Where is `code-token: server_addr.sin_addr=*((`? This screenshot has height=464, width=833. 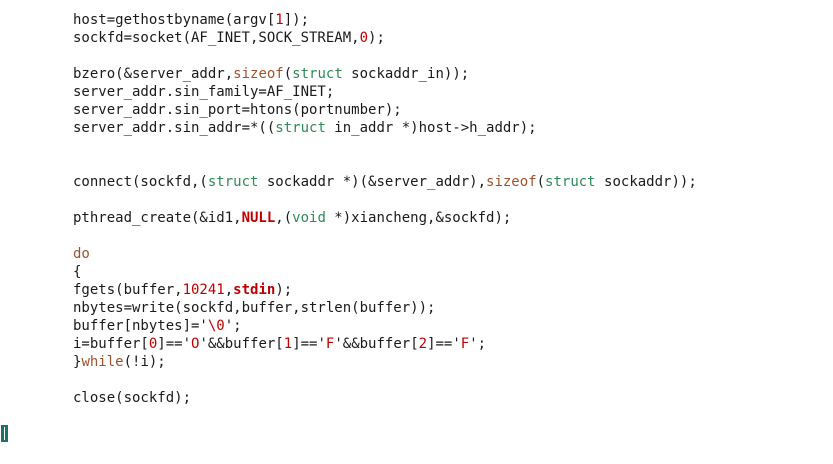
code-token: server_addr.sin_addr=*(( is located at coordinates (174, 128).